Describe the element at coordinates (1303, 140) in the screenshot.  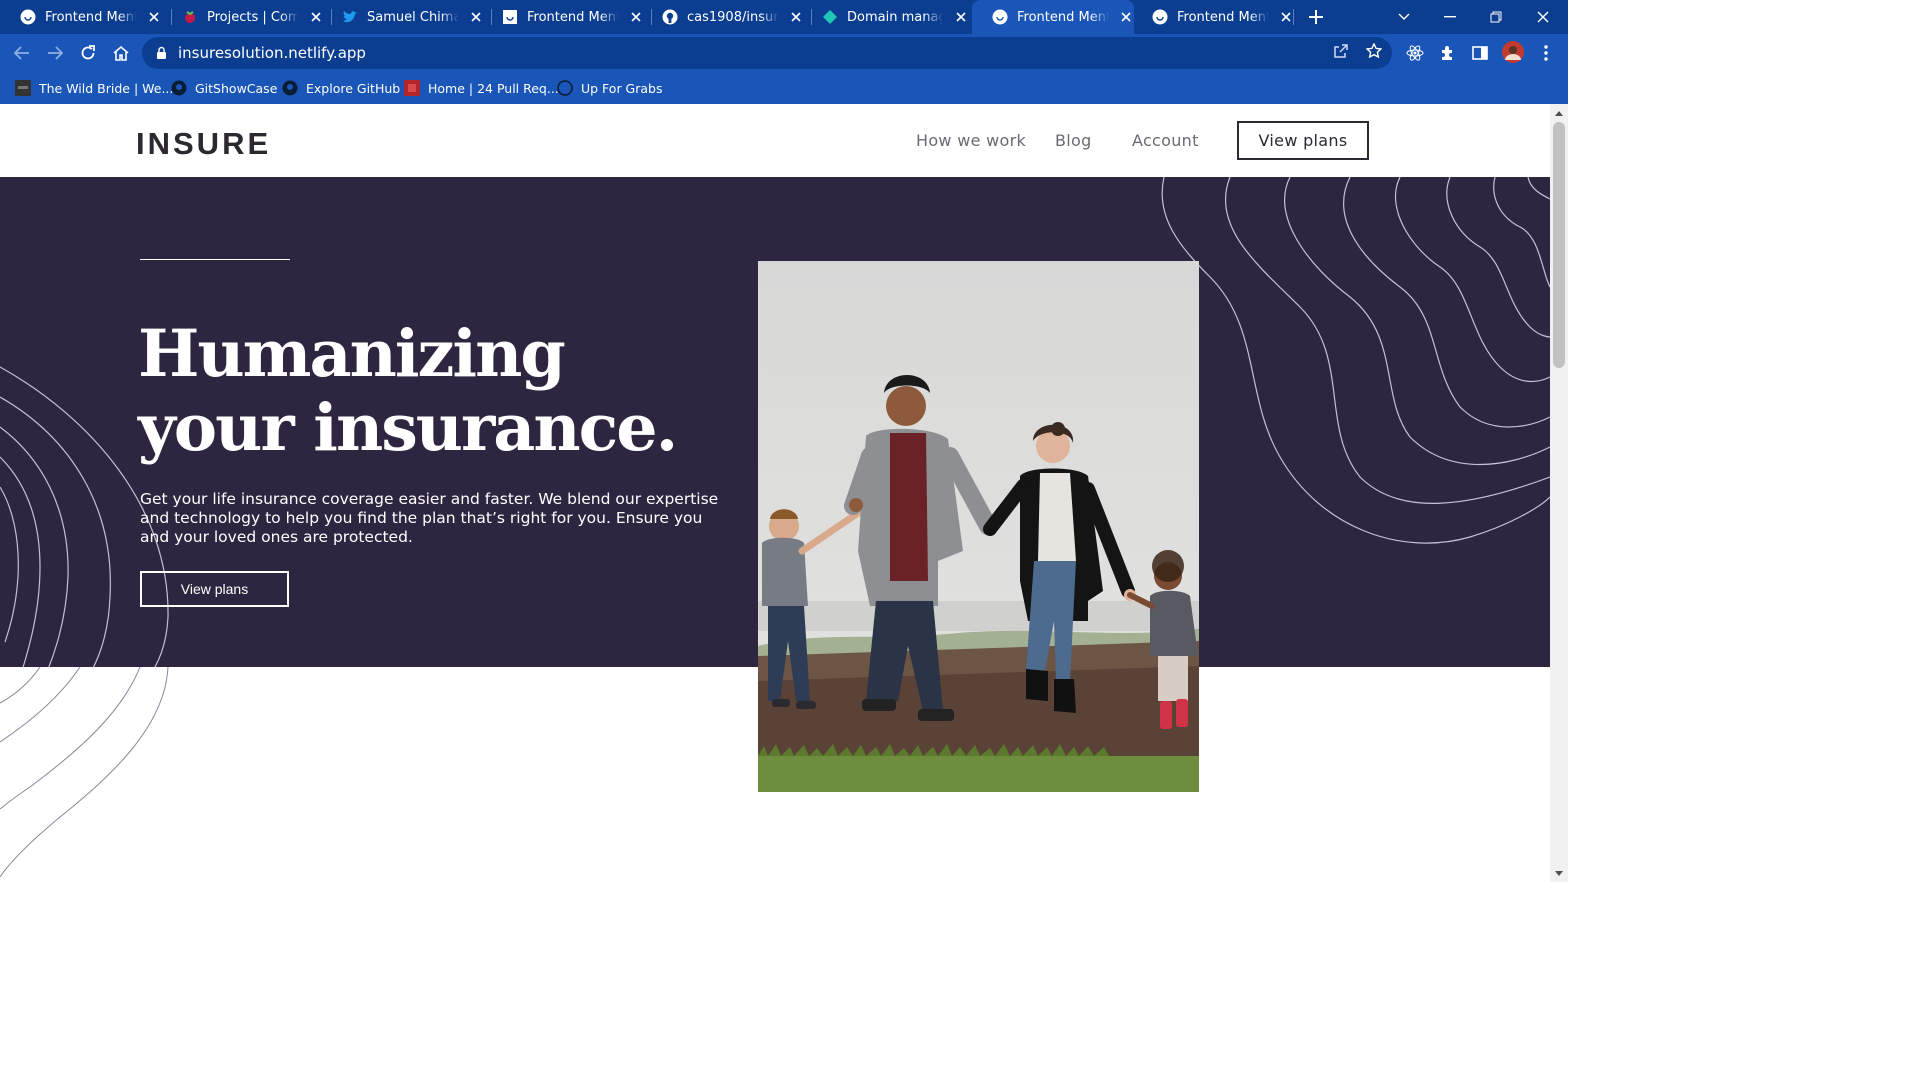
I see `nav-view-plans-button: View plans` at that location.